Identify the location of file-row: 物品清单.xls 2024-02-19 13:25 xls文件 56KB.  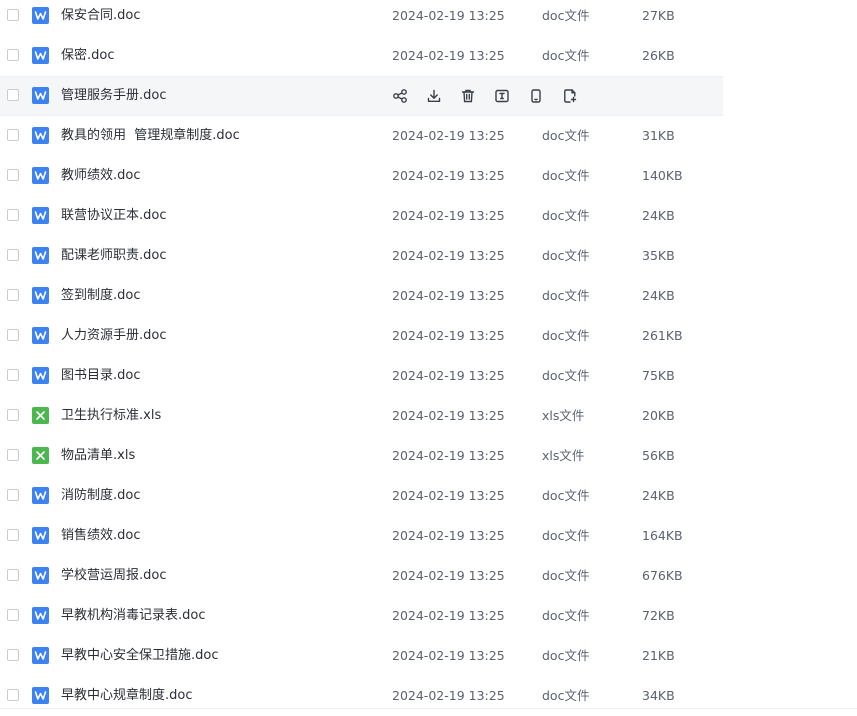
(428, 456).